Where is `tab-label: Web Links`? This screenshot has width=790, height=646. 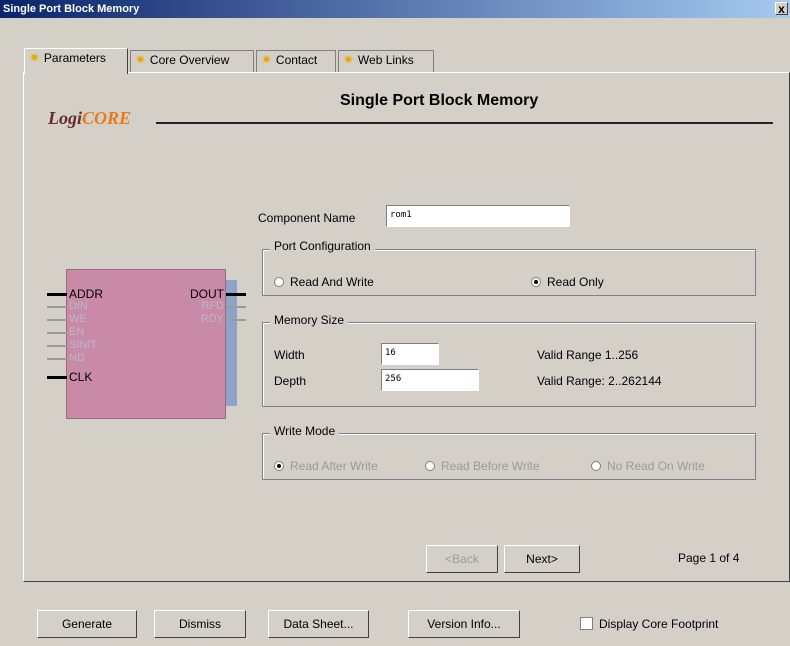 tab-label: Web Links is located at coordinates (385, 60).